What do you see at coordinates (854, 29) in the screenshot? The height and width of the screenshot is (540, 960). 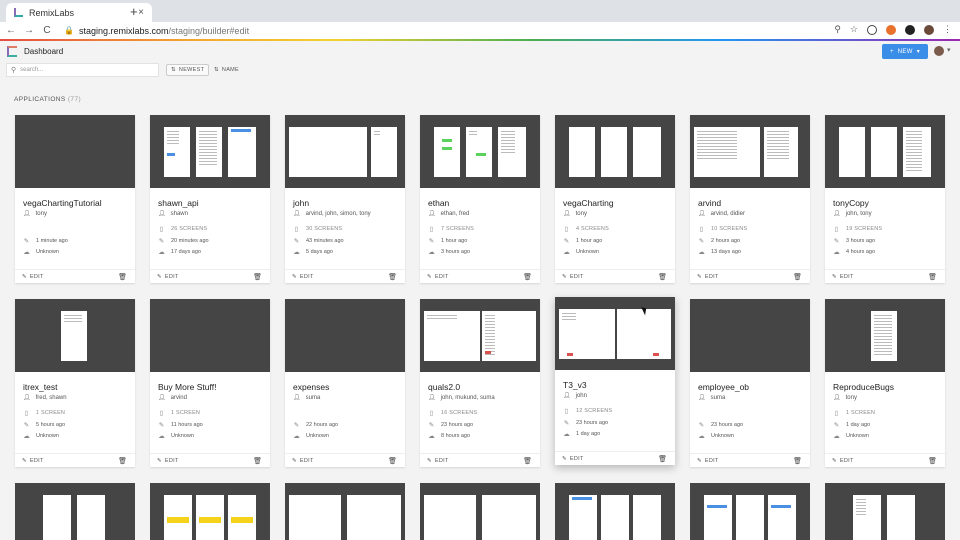 I see `bookmark-star-icon: ☆` at bounding box center [854, 29].